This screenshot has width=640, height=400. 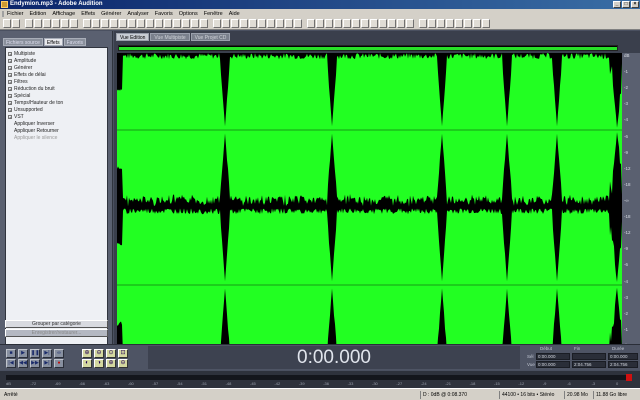 What do you see at coordinates (111, 14) in the screenshot?
I see `menu-generer: Générer` at bounding box center [111, 14].